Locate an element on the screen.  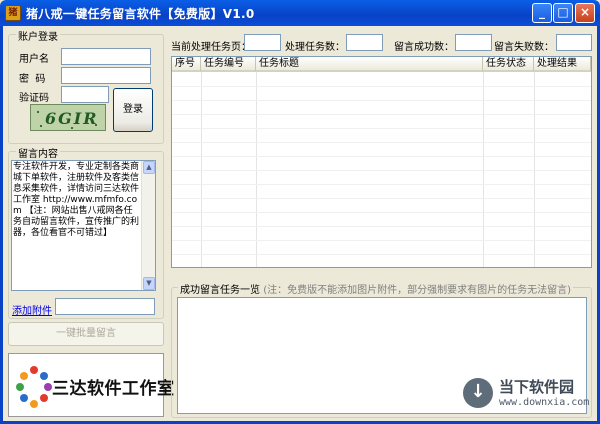
vertical-scrollbar: ▲ ▼ is located at coordinates (148, 225).